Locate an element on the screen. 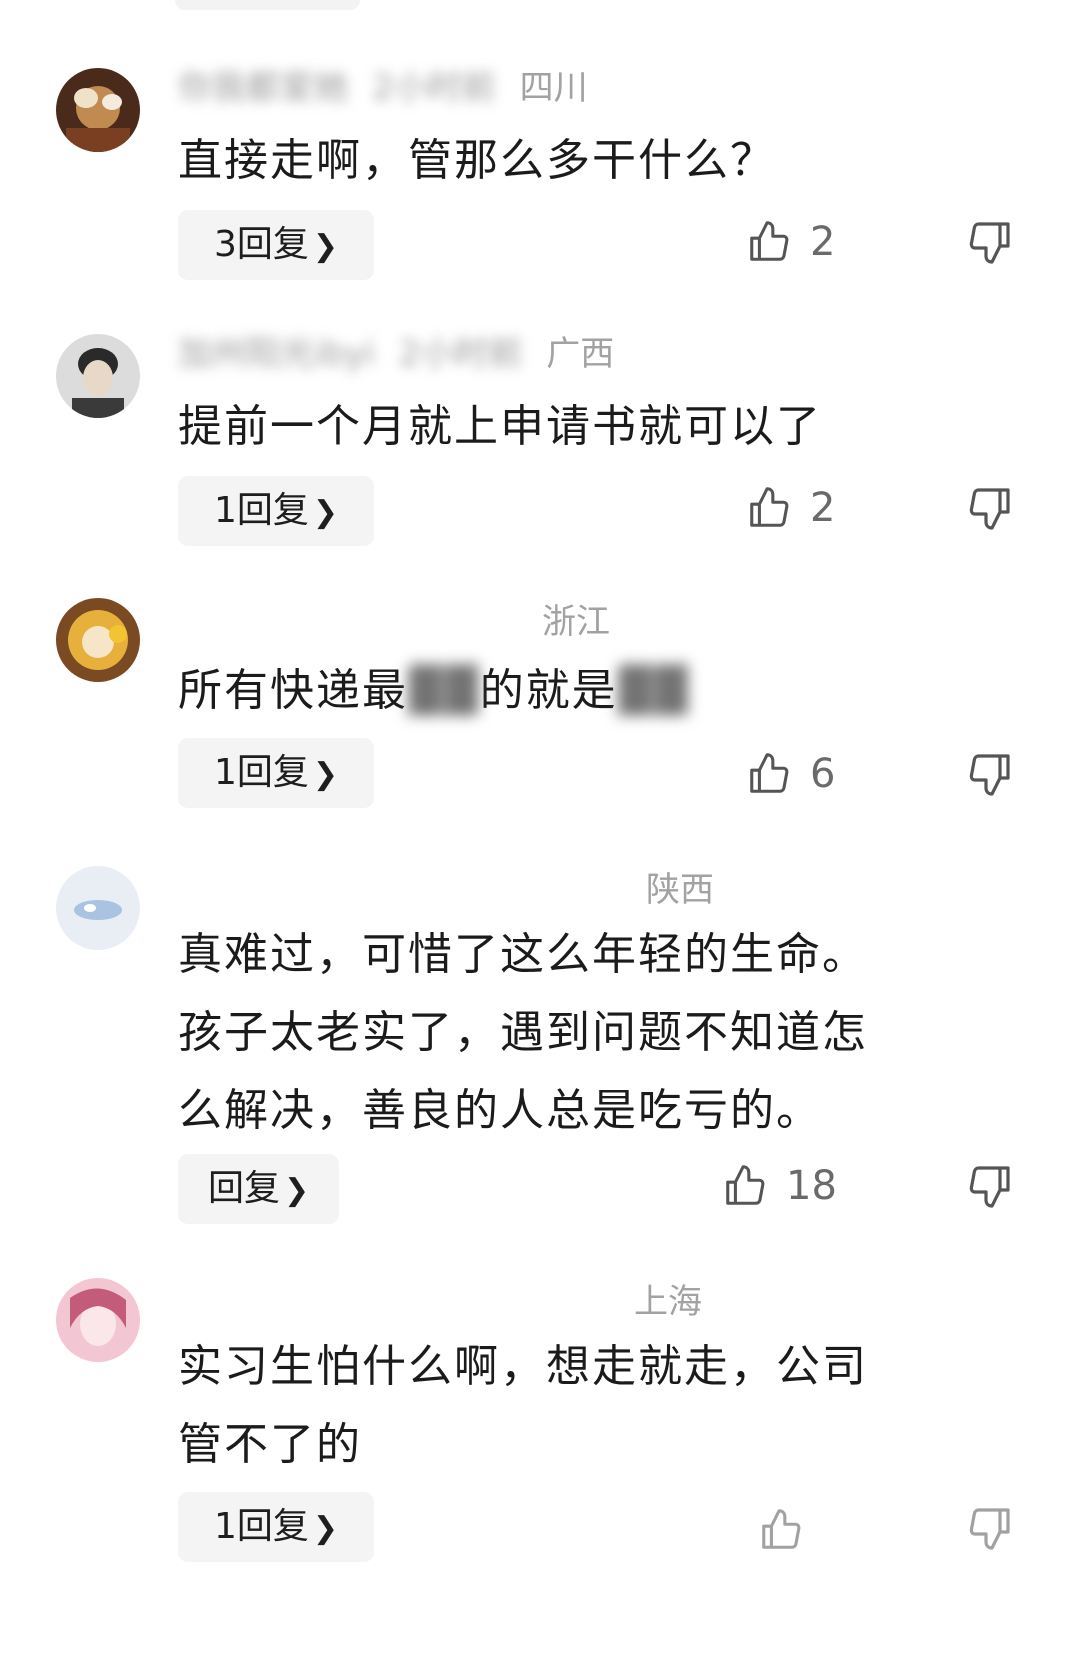  username: 你我都爱她 is located at coordinates (263, 88).